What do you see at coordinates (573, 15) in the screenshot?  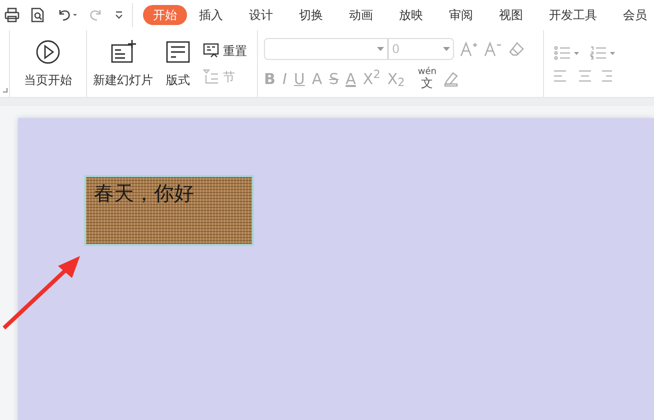 I see `ribbon-tab: 开发工具` at bounding box center [573, 15].